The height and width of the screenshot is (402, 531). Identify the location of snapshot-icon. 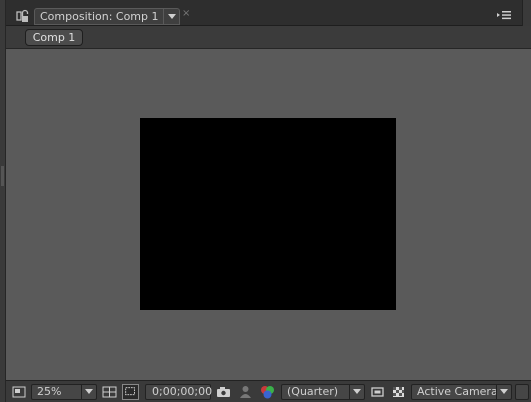
(245, 392).